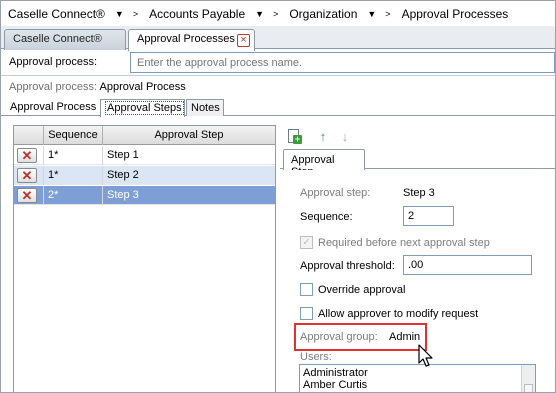 Image resolution: width=556 pixels, height=393 pixels. What do you see at coordinates (326, 217) in the screenshot?
I see `sequence-label: Sequence:` at bounding box center [326, 217].